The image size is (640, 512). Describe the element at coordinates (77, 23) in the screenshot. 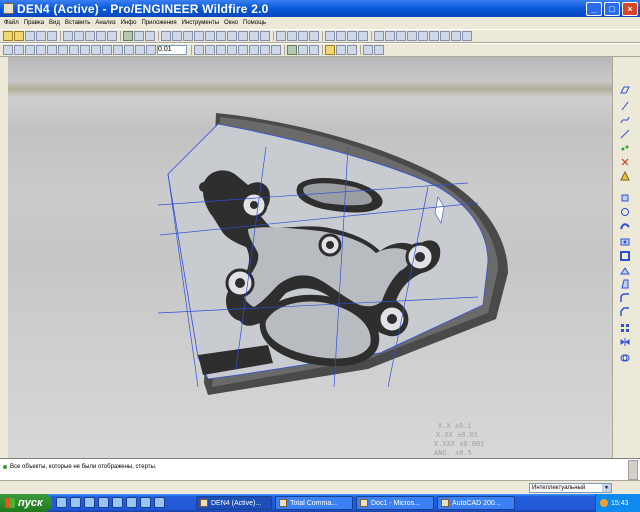

I see `menu-insert: Вставить` at that location.